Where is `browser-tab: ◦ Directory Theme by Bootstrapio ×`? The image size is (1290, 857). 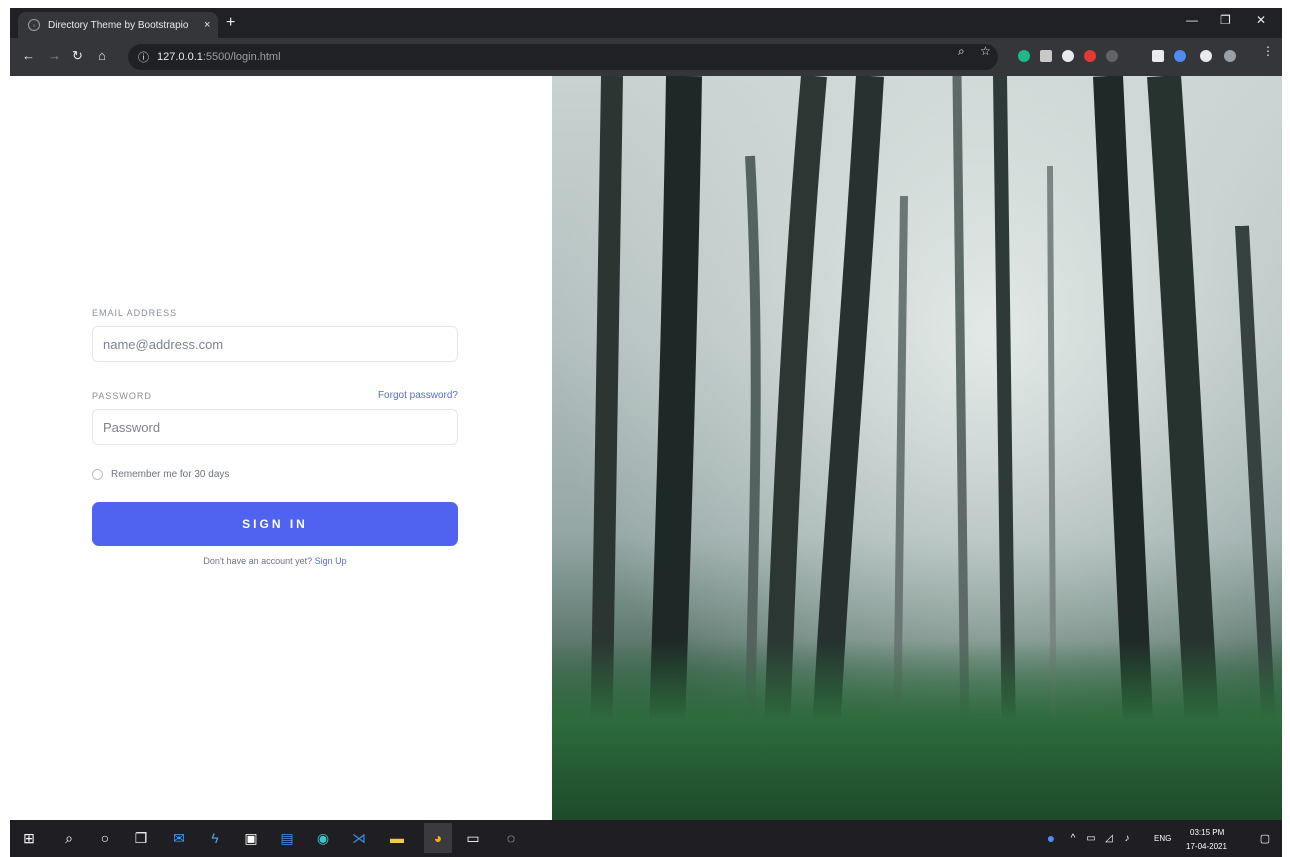 browser-tab: ◦ Directory Theme by Bootstrapio × is located at coordinates (118, 25).